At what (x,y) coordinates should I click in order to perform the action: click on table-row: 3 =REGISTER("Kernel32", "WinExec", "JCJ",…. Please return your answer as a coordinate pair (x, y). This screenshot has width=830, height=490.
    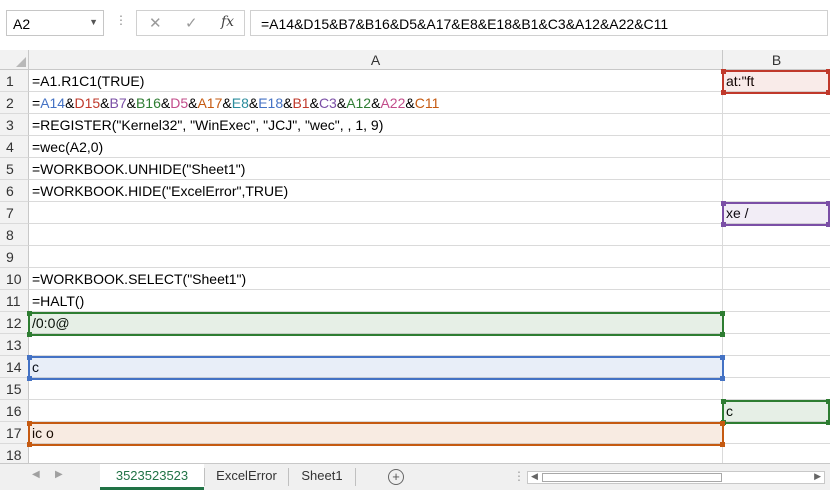
    Looking at the image, I should click on (415, 125).